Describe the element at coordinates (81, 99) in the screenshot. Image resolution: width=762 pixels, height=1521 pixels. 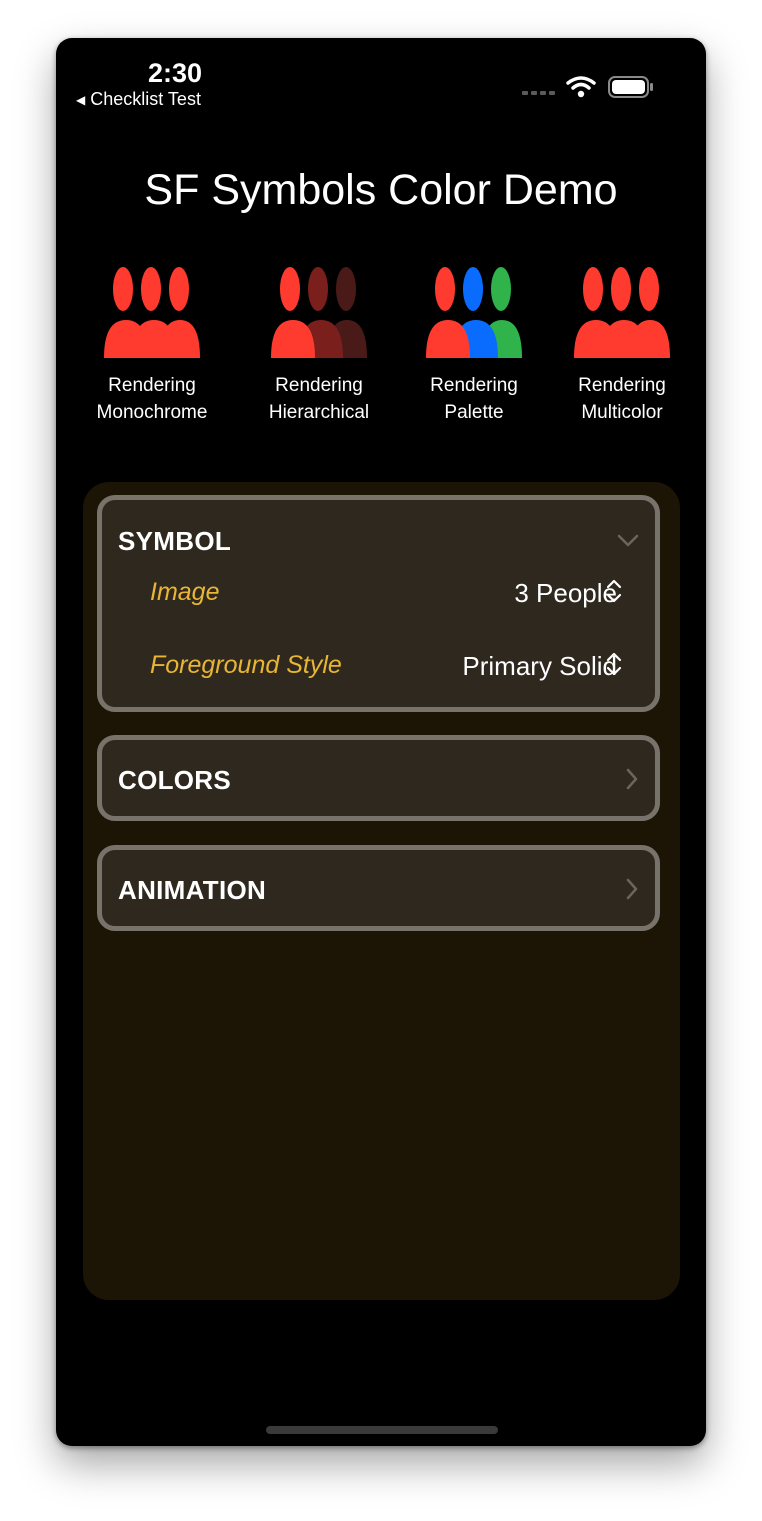
I see `back-arrow-icon: ◀` at that location.